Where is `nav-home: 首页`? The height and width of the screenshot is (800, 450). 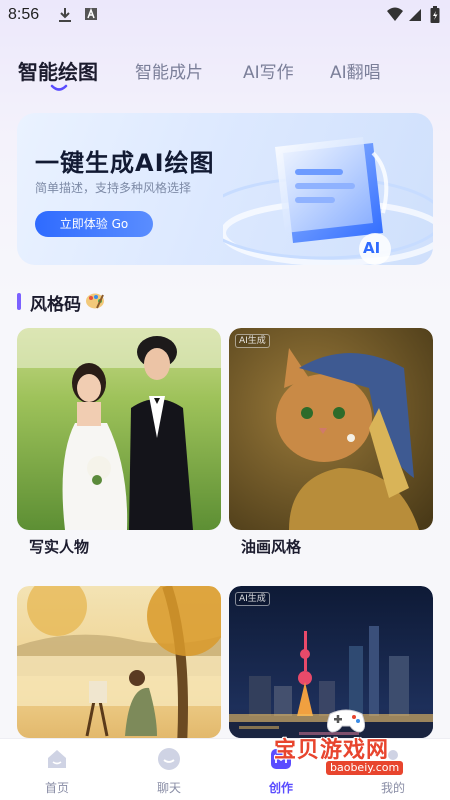
nav-home: 首页 is located at coordinates (57, 769).